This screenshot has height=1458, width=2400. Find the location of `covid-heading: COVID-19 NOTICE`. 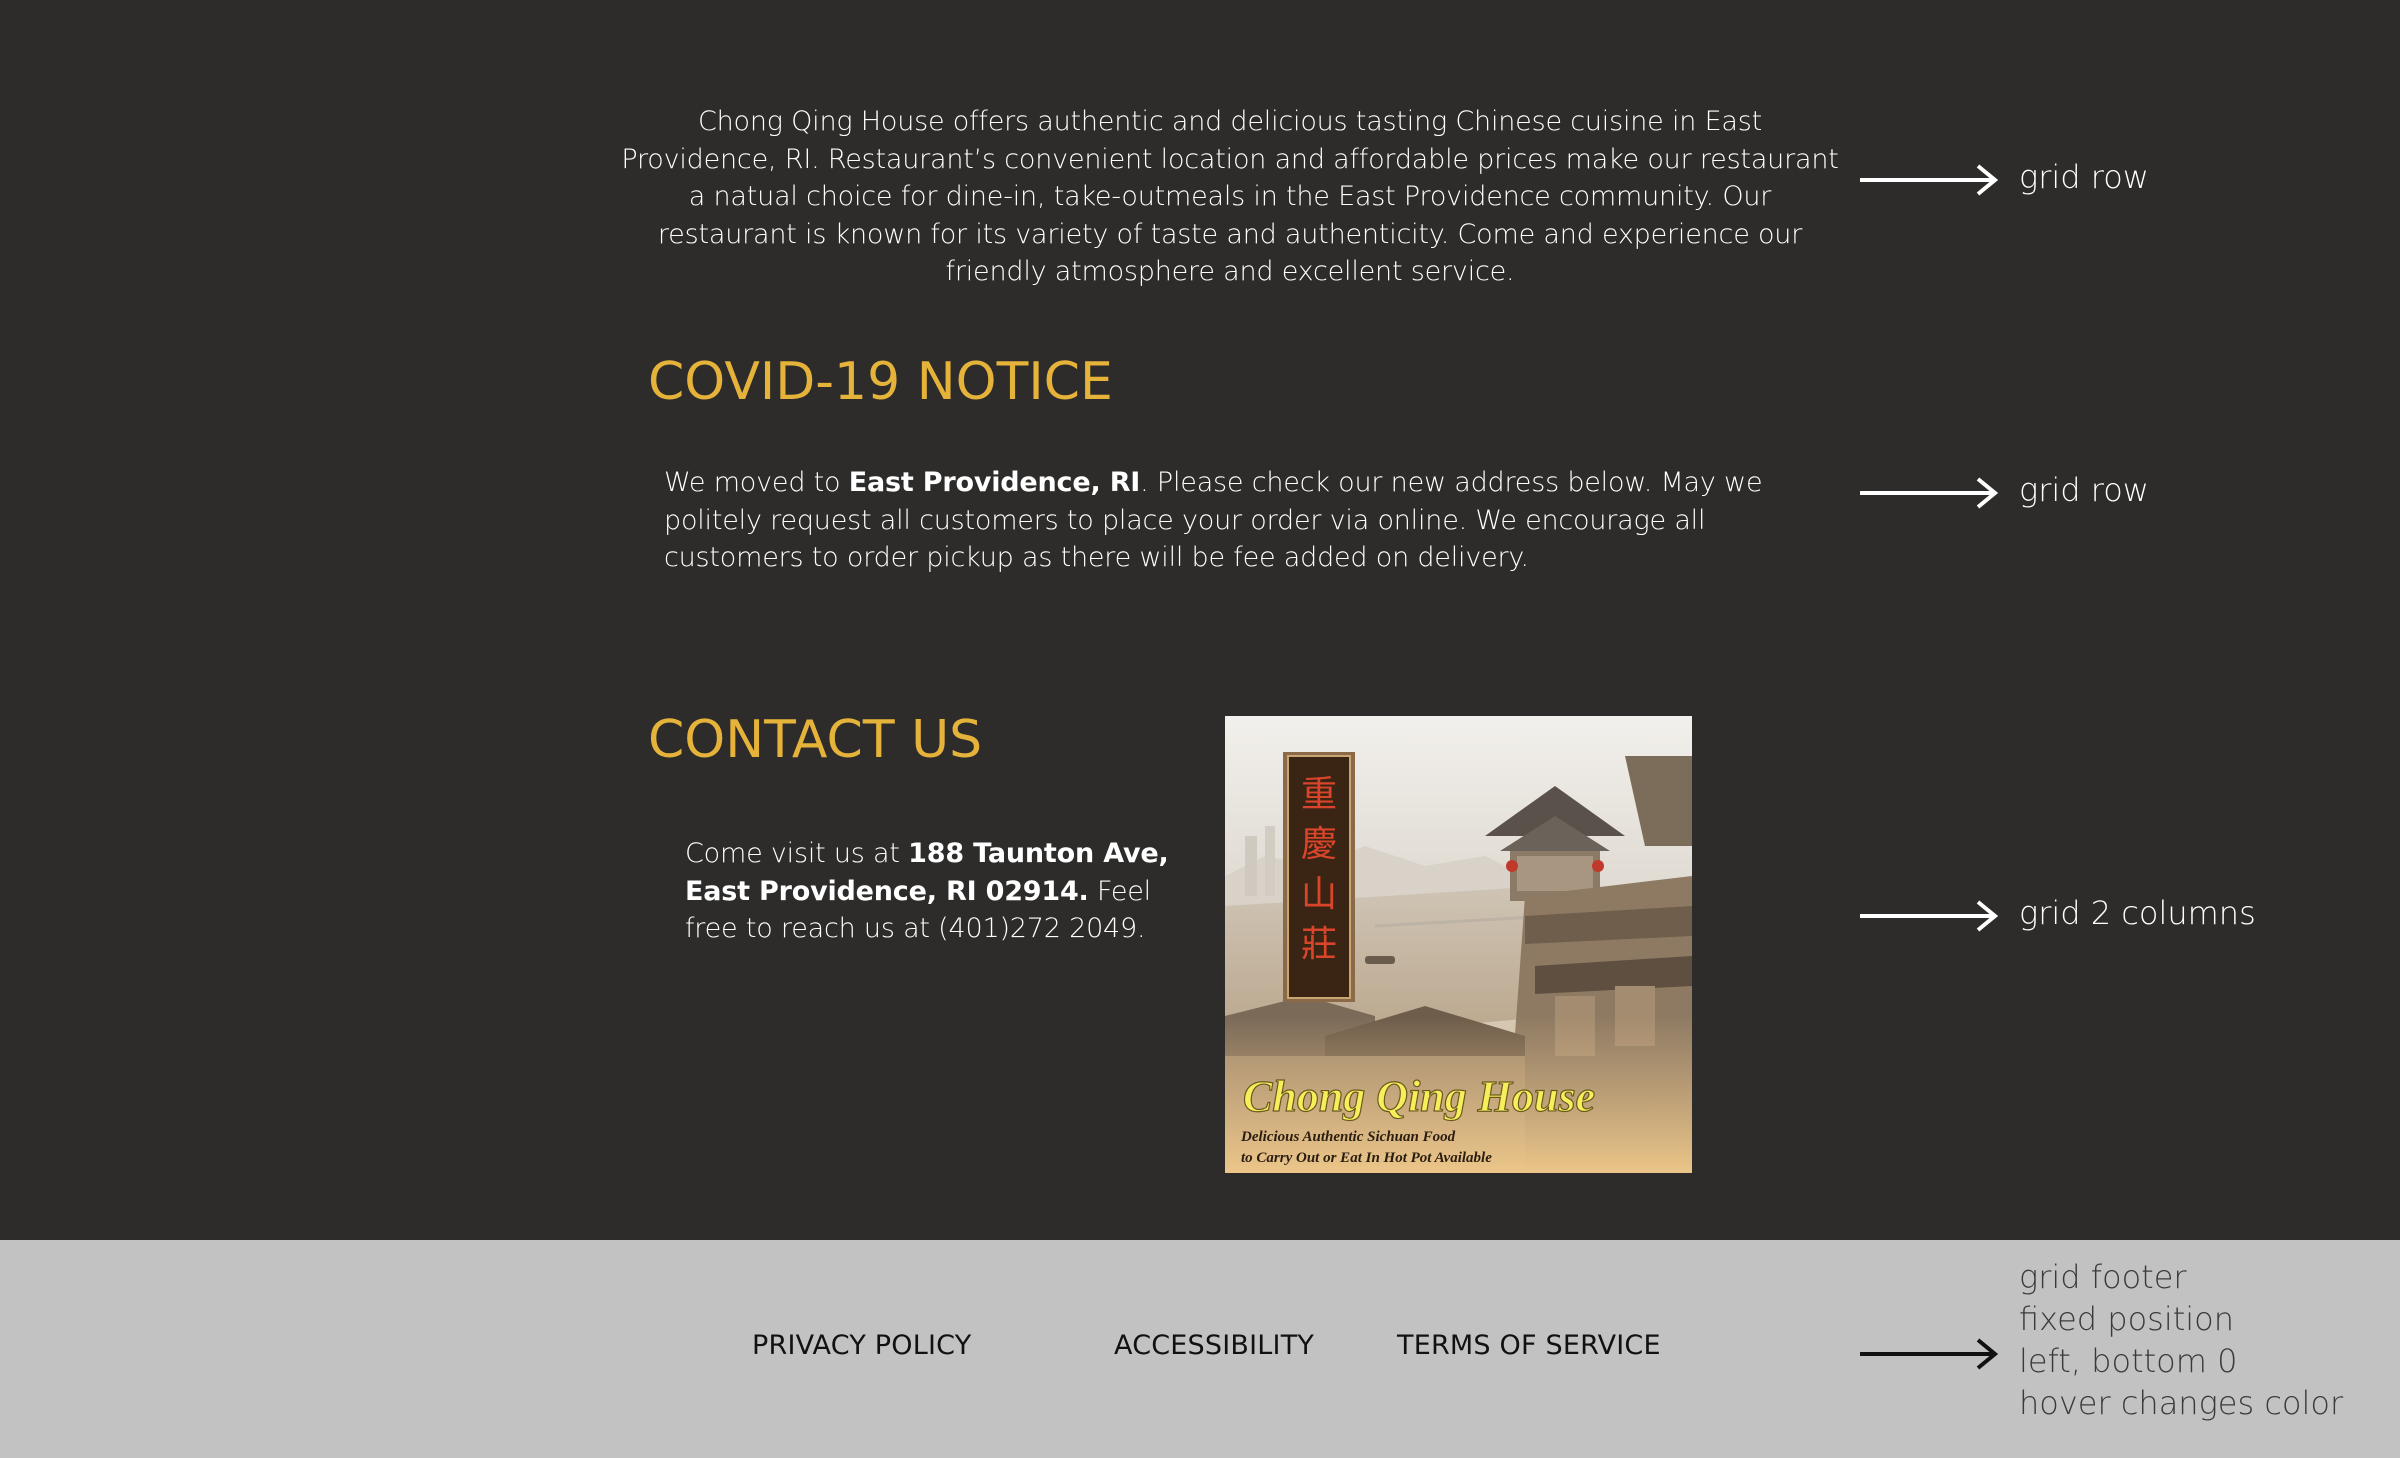

covid-heading: COVID-19 NOTICE is located at coordinates (880, 382).